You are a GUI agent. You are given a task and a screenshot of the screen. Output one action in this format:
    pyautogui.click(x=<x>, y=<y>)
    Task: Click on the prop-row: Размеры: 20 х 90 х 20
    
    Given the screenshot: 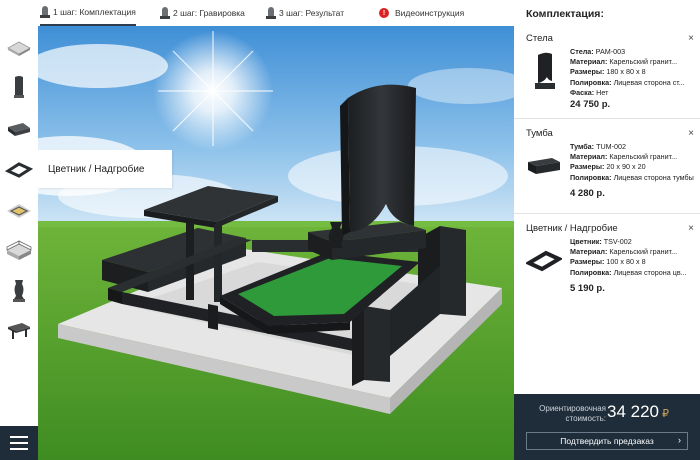 What is the action you would take?
    pyautogui.click(x=608, y=167)
    